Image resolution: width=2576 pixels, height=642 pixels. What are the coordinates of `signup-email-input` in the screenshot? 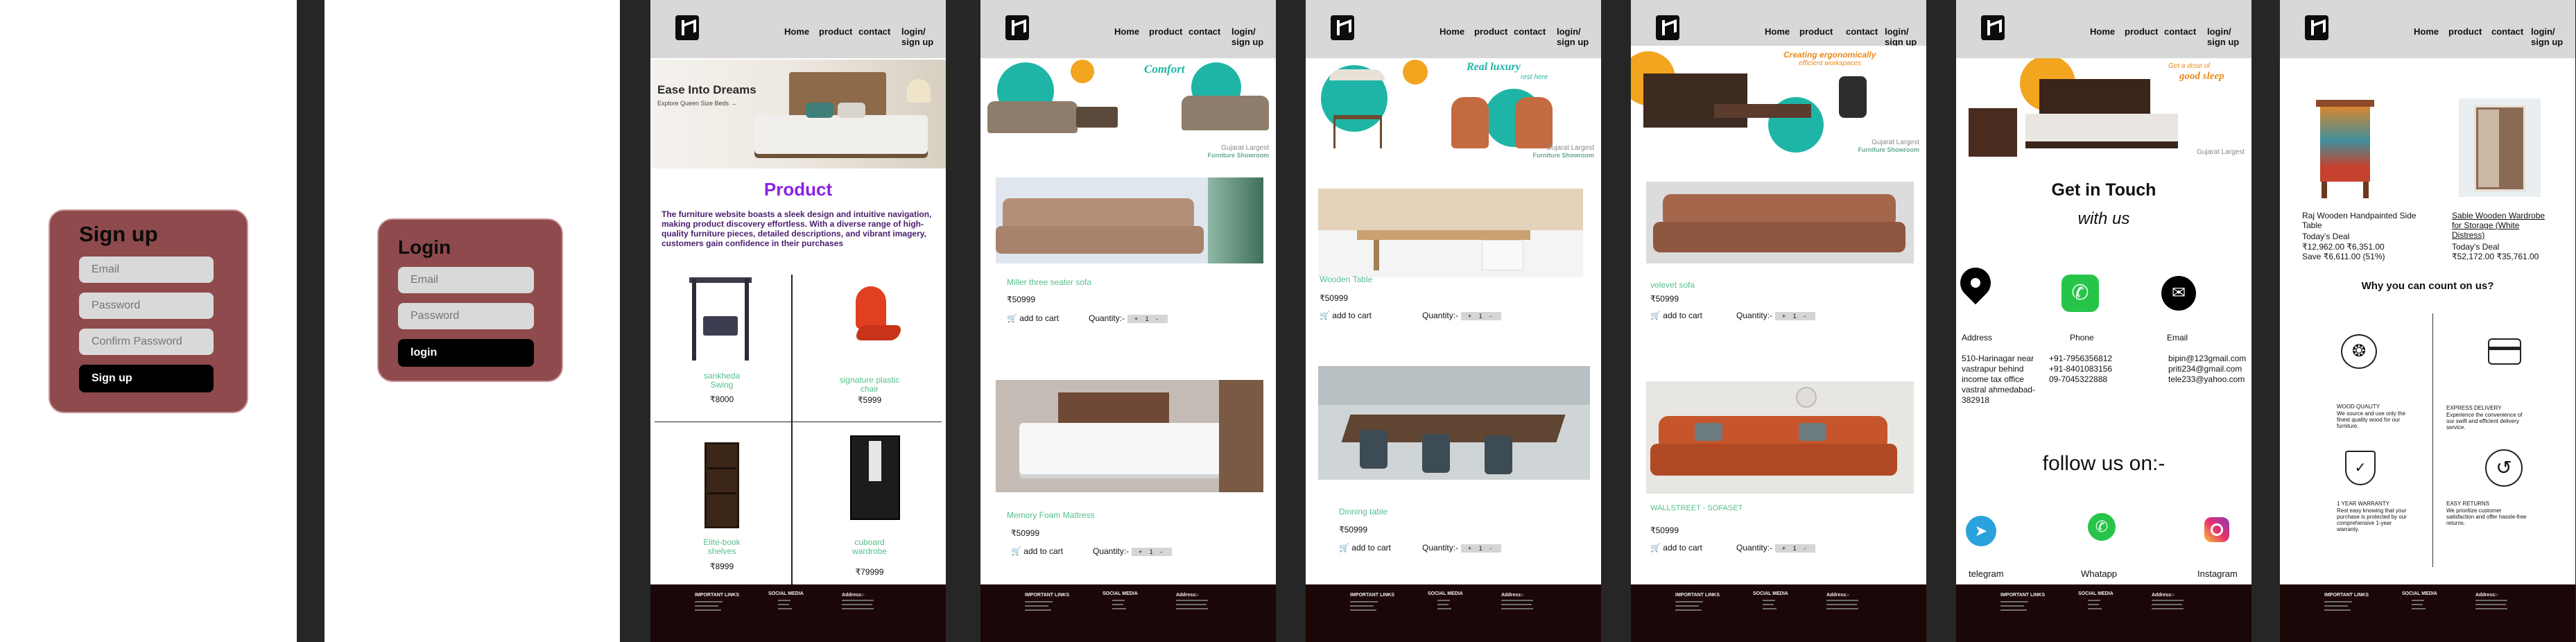 It's located at (146, 270).